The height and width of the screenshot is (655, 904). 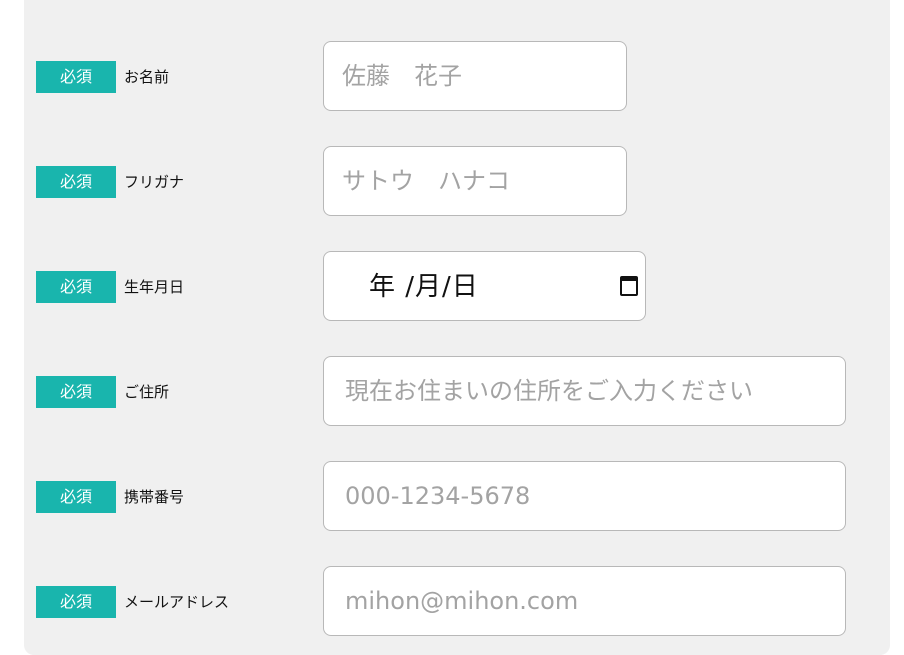 I want to click on date-display: 年 /月/日, so click(x=424, y=287).